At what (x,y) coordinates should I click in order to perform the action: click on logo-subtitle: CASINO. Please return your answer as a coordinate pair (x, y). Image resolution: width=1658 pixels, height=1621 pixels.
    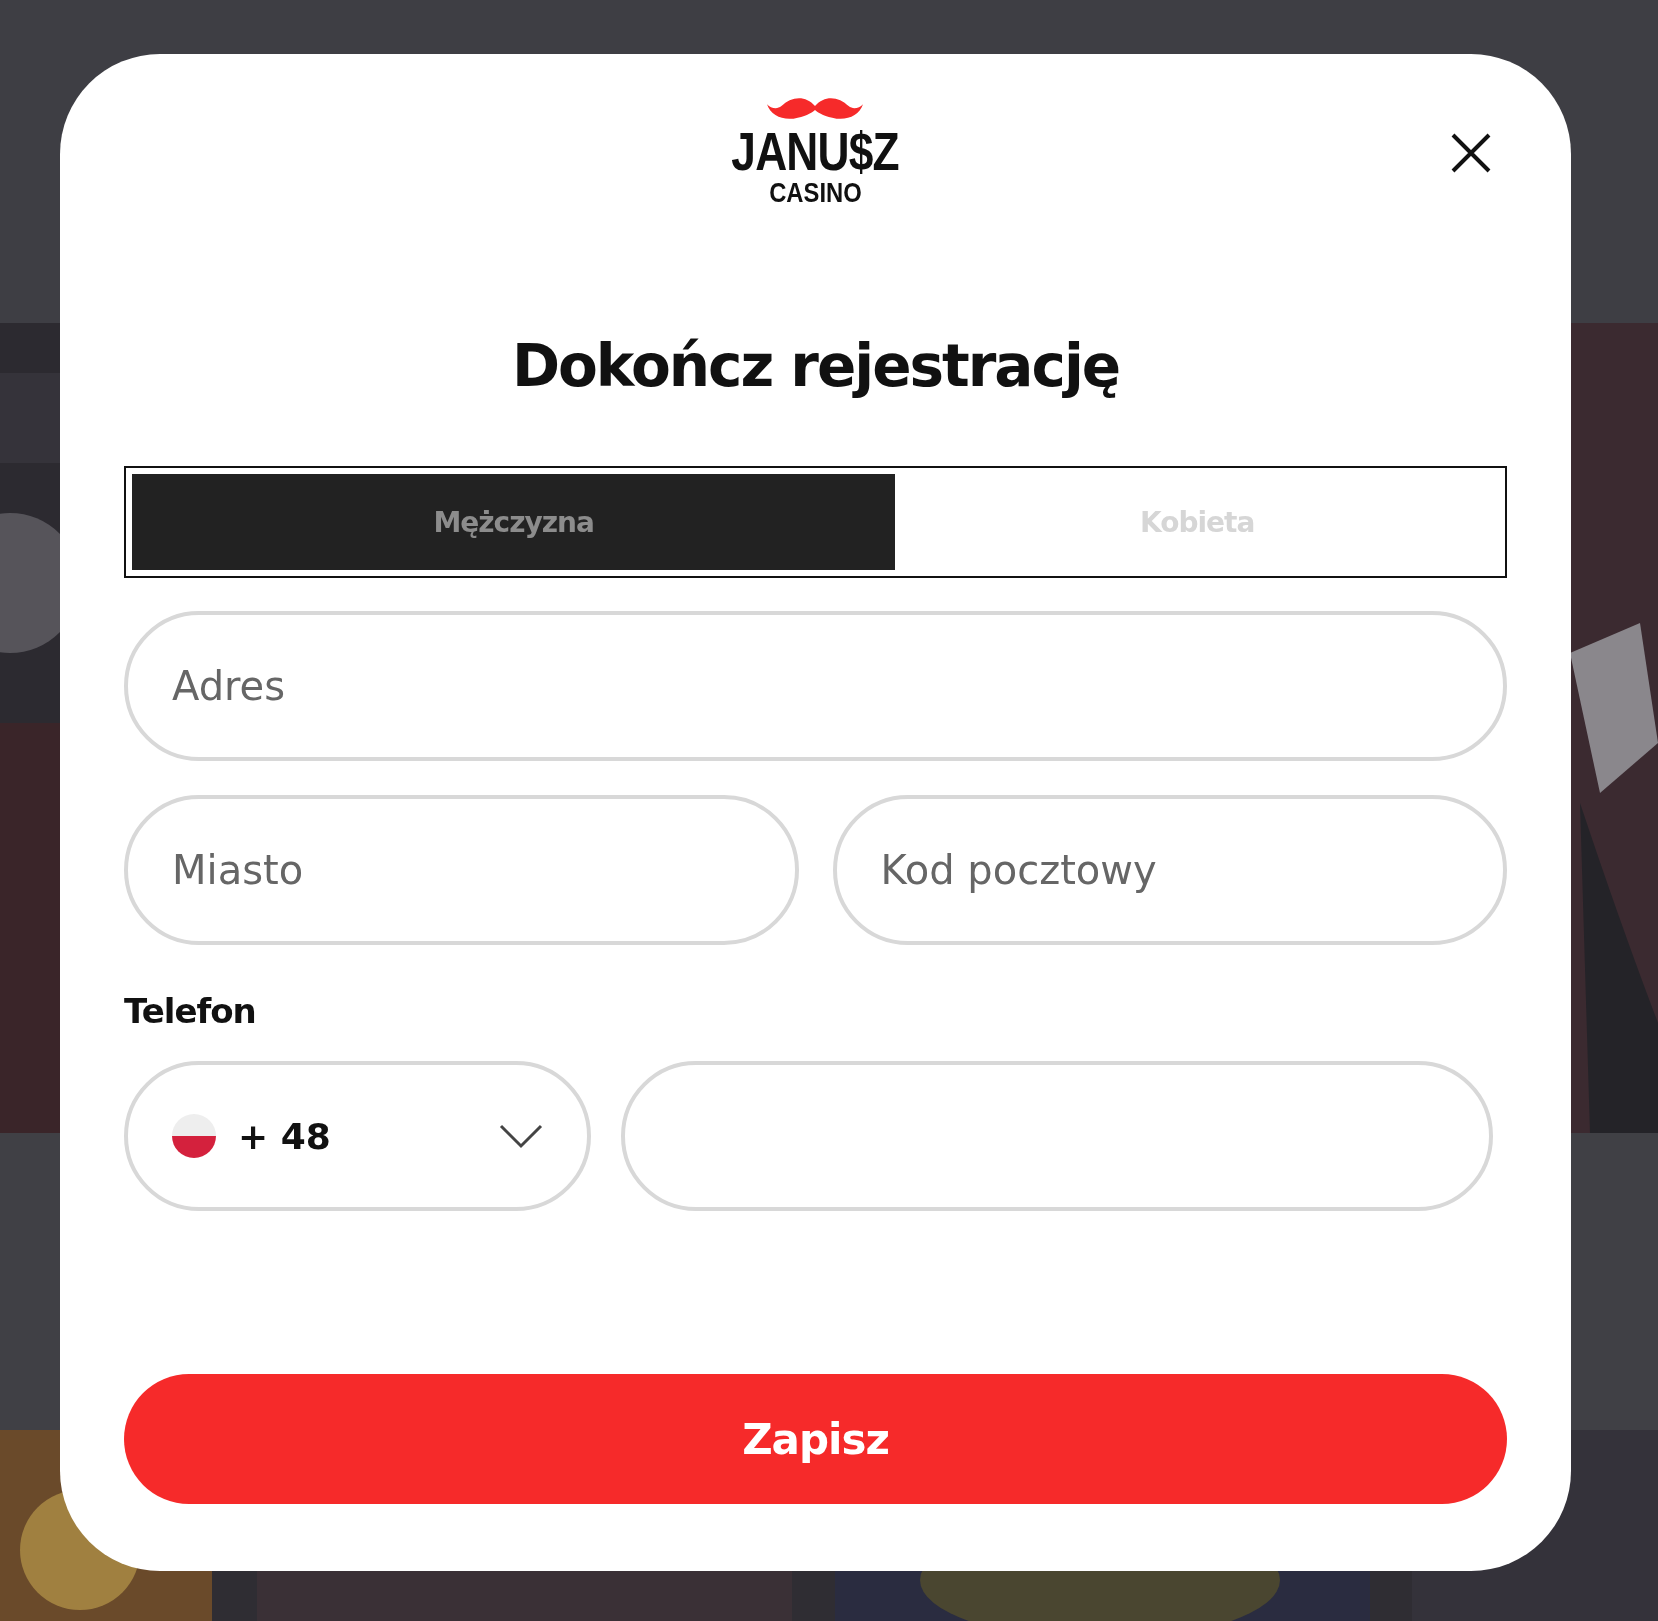
    Looking at the image, I should click on (815, 193).